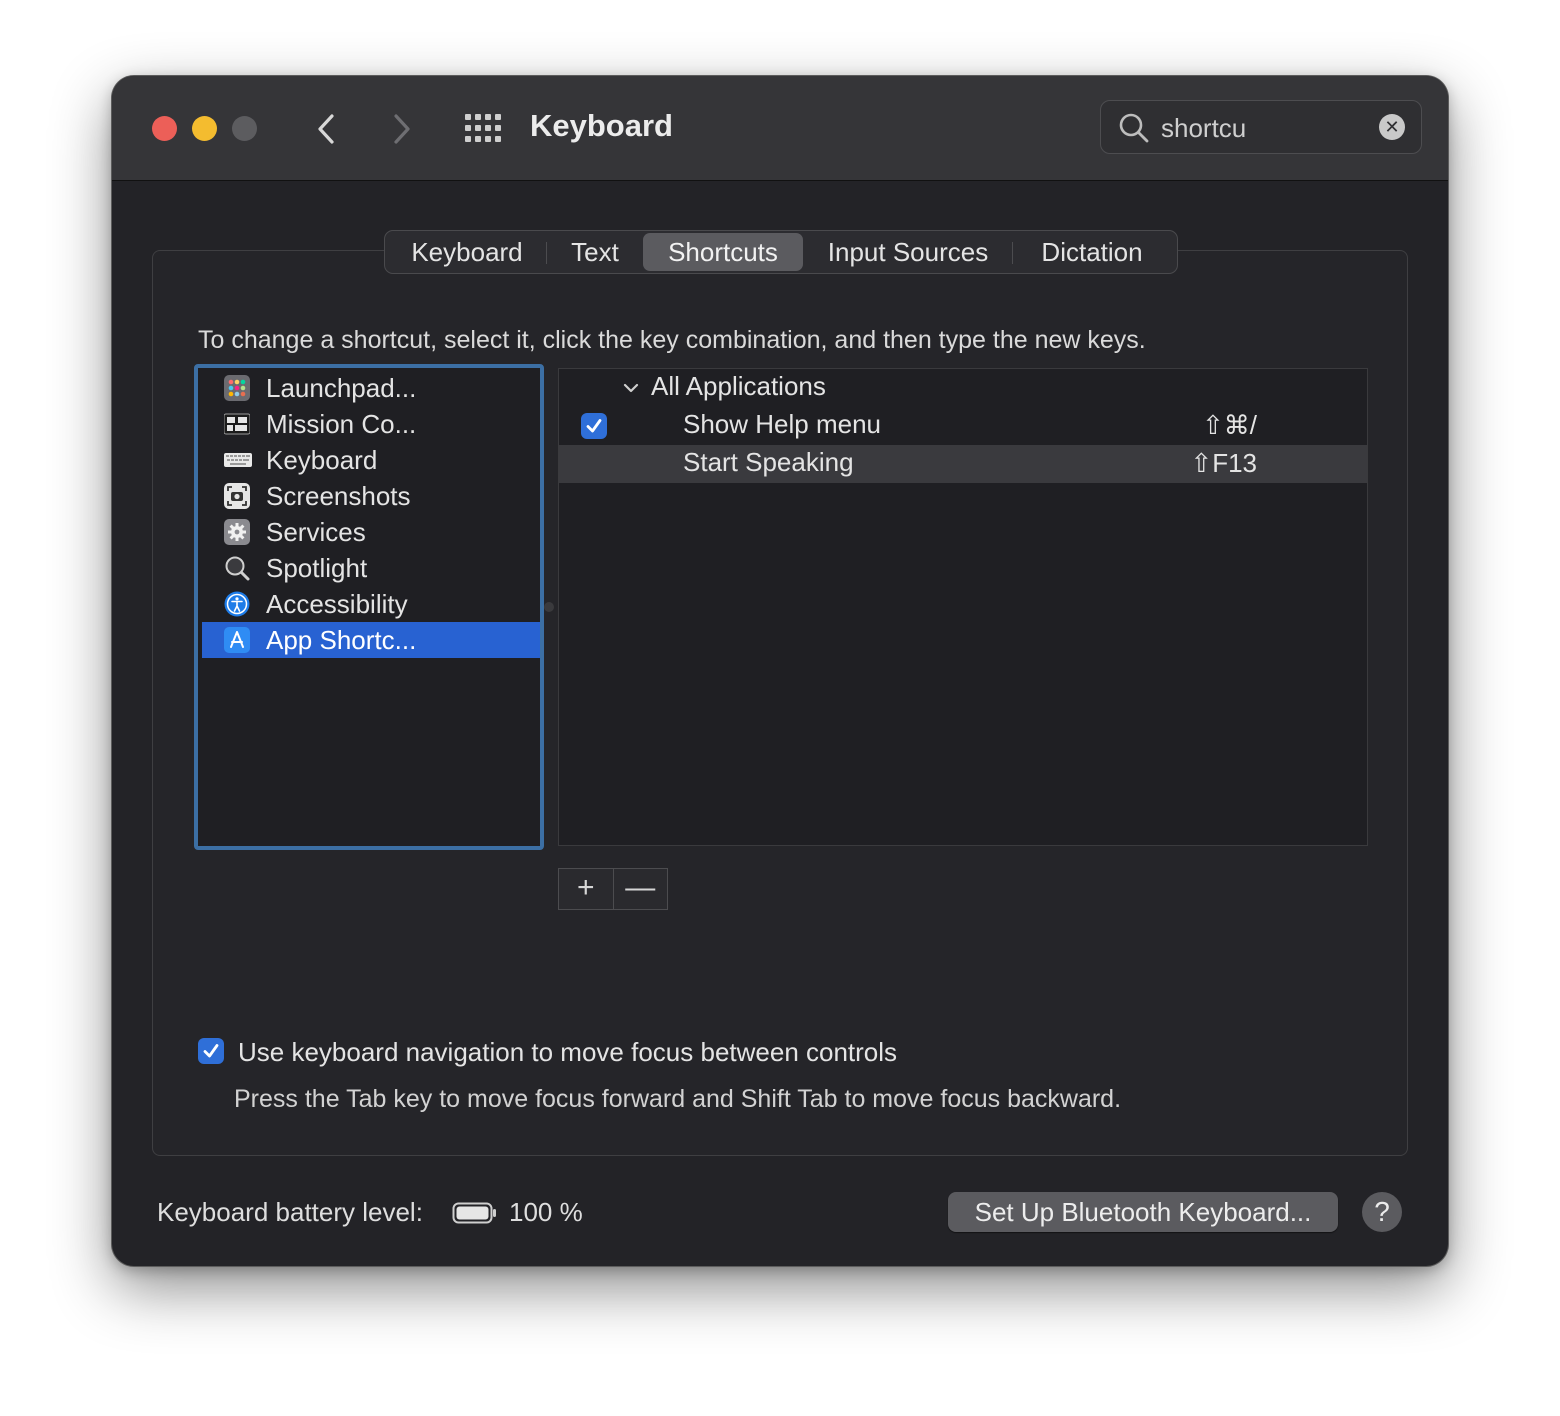 Image resolution: width=1560 pixels, height=1416 pixels. What do you see at coordinates (631, 388) in the screenshot?
I see `disclosure-chevron-down-icon` at bounding box center [631, 388].